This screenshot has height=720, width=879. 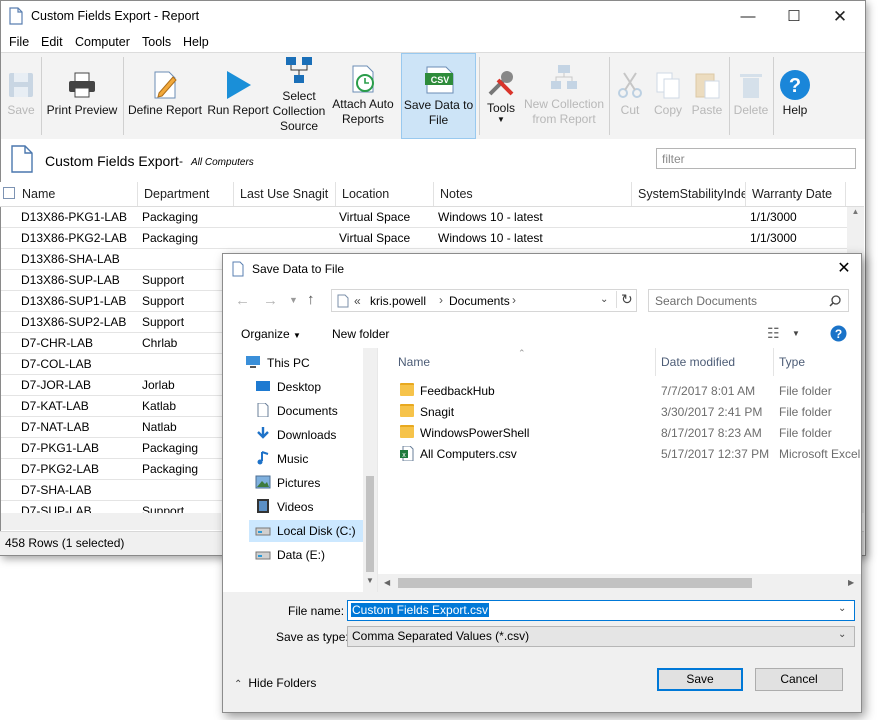 What do you see at coordinates (277, 363) in the screenshot?
I see `tree-item: This PC` at bounding box center [277, 363].